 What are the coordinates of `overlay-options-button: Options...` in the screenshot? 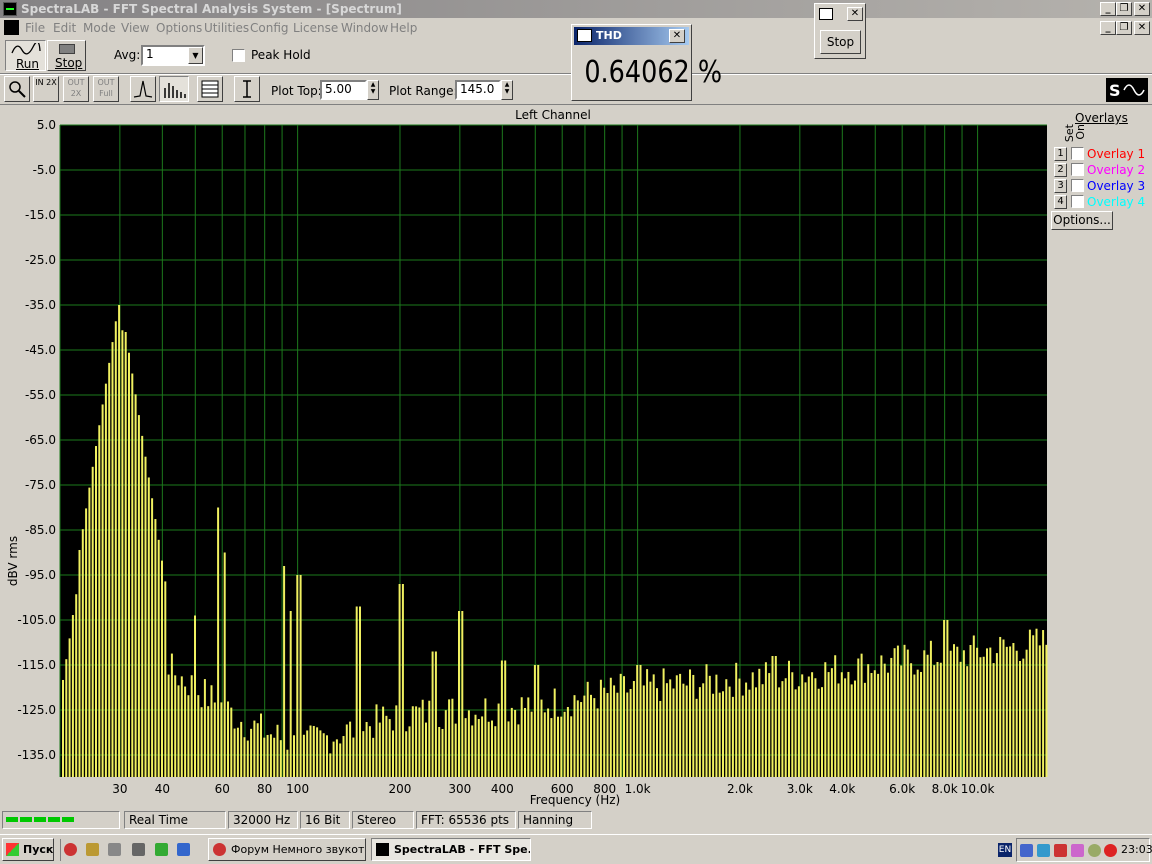 It's located at (1082, 220).